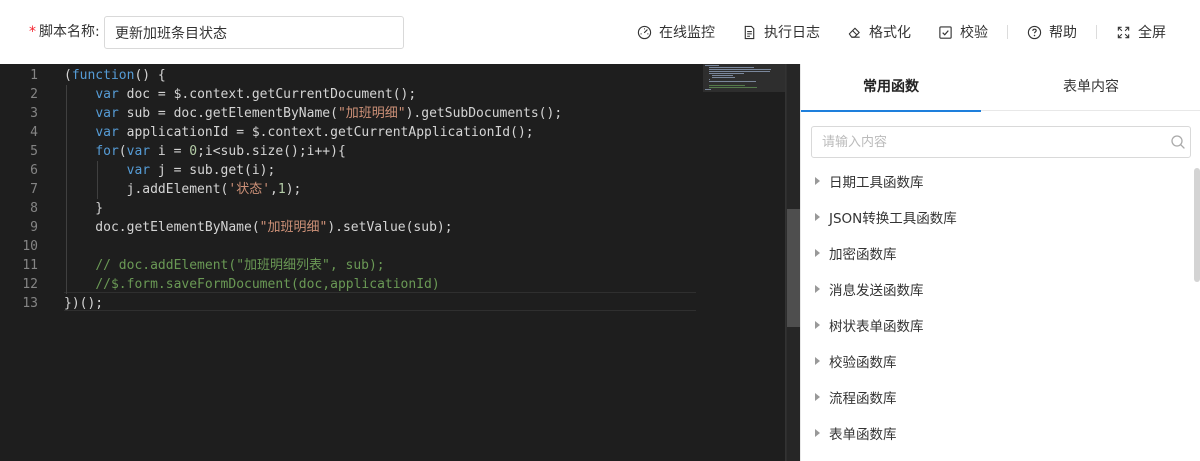 This screenshot has width=1200, height=461. What do you see at coordinates (32, 32) in the screenshot?
I see `required-mark: *` at bounding box center [32, 32].